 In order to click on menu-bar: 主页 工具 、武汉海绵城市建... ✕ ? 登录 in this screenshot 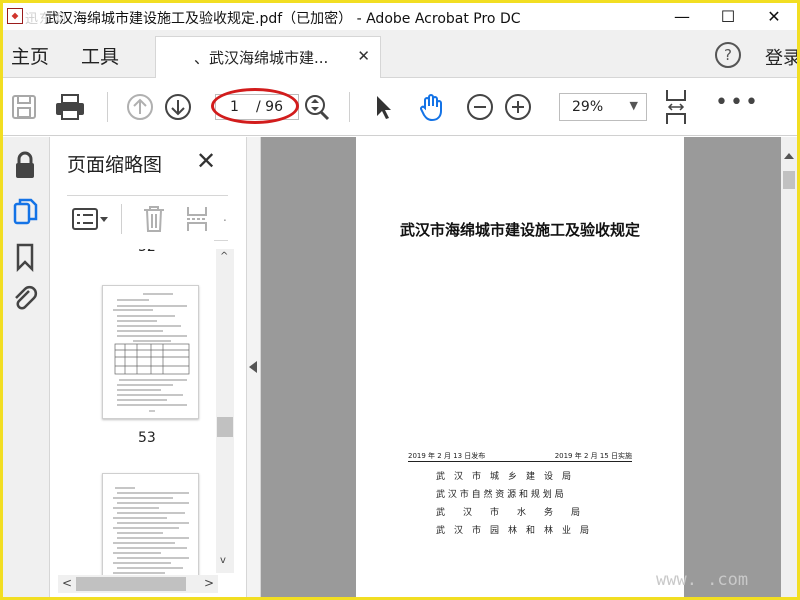, I will do `click(401, 54)`.